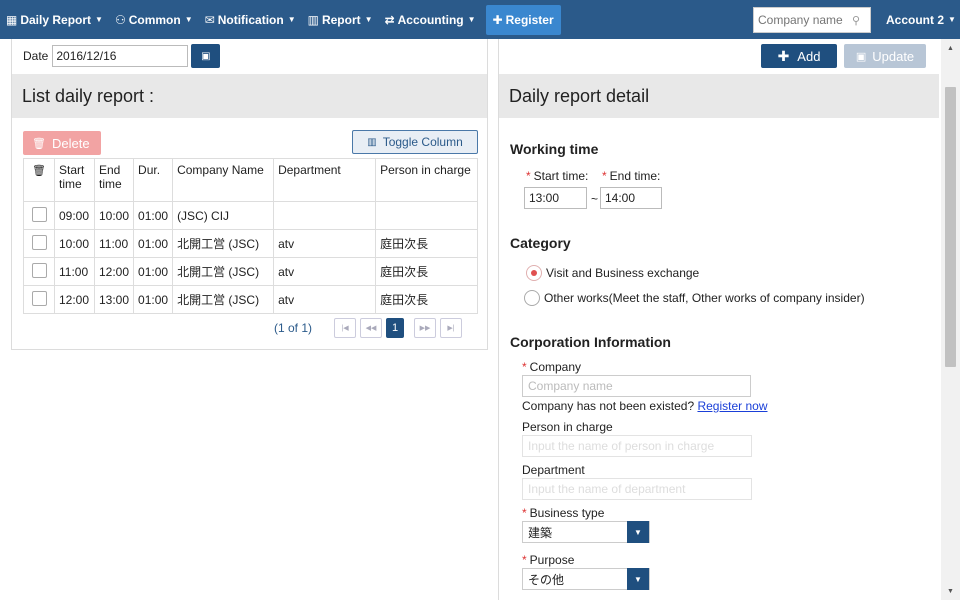 The height and width of the screenshot is (600, 960). I want to click on nav-notification: ✉ Notification ▼, so click(250, 19).